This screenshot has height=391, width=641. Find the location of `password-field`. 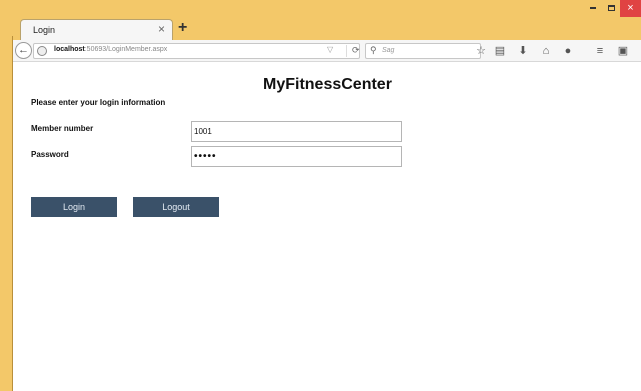

password-field is located at coordinates (296, 156).